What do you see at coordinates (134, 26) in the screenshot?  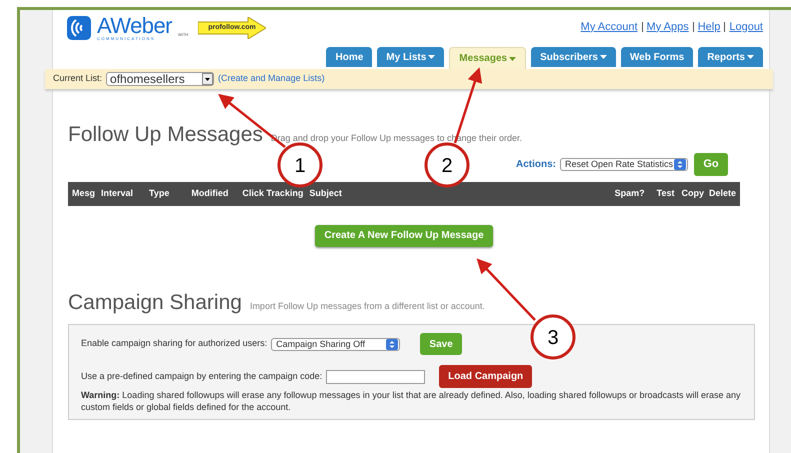 I see `brand-name: AWeber` at bounding box center [134, 26].